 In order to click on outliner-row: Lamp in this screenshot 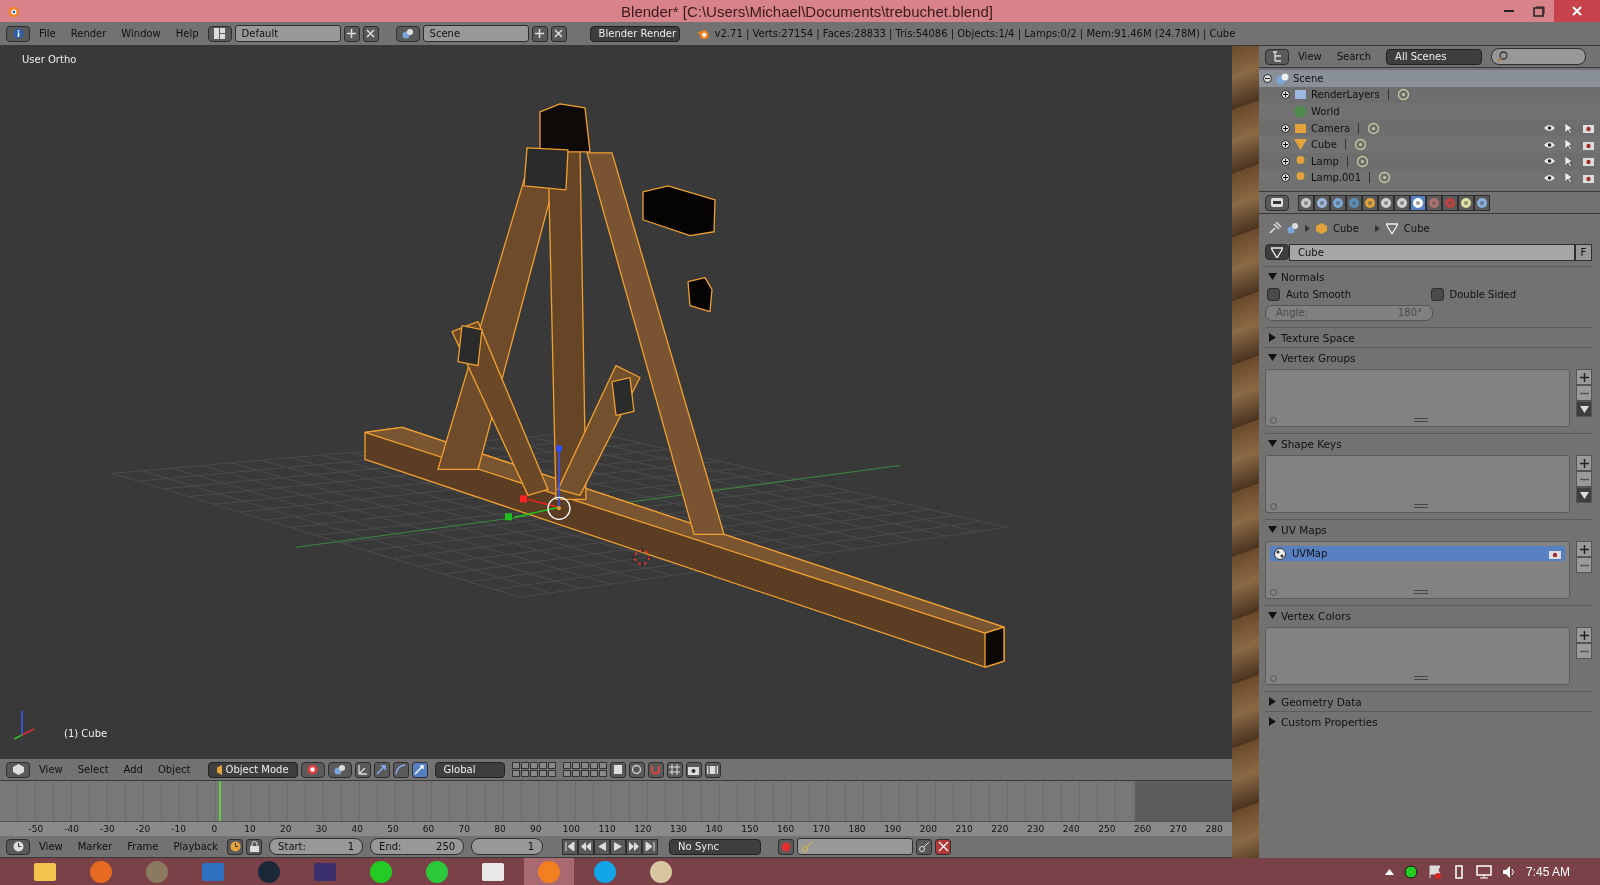, I will do `click(1429, 161)`.